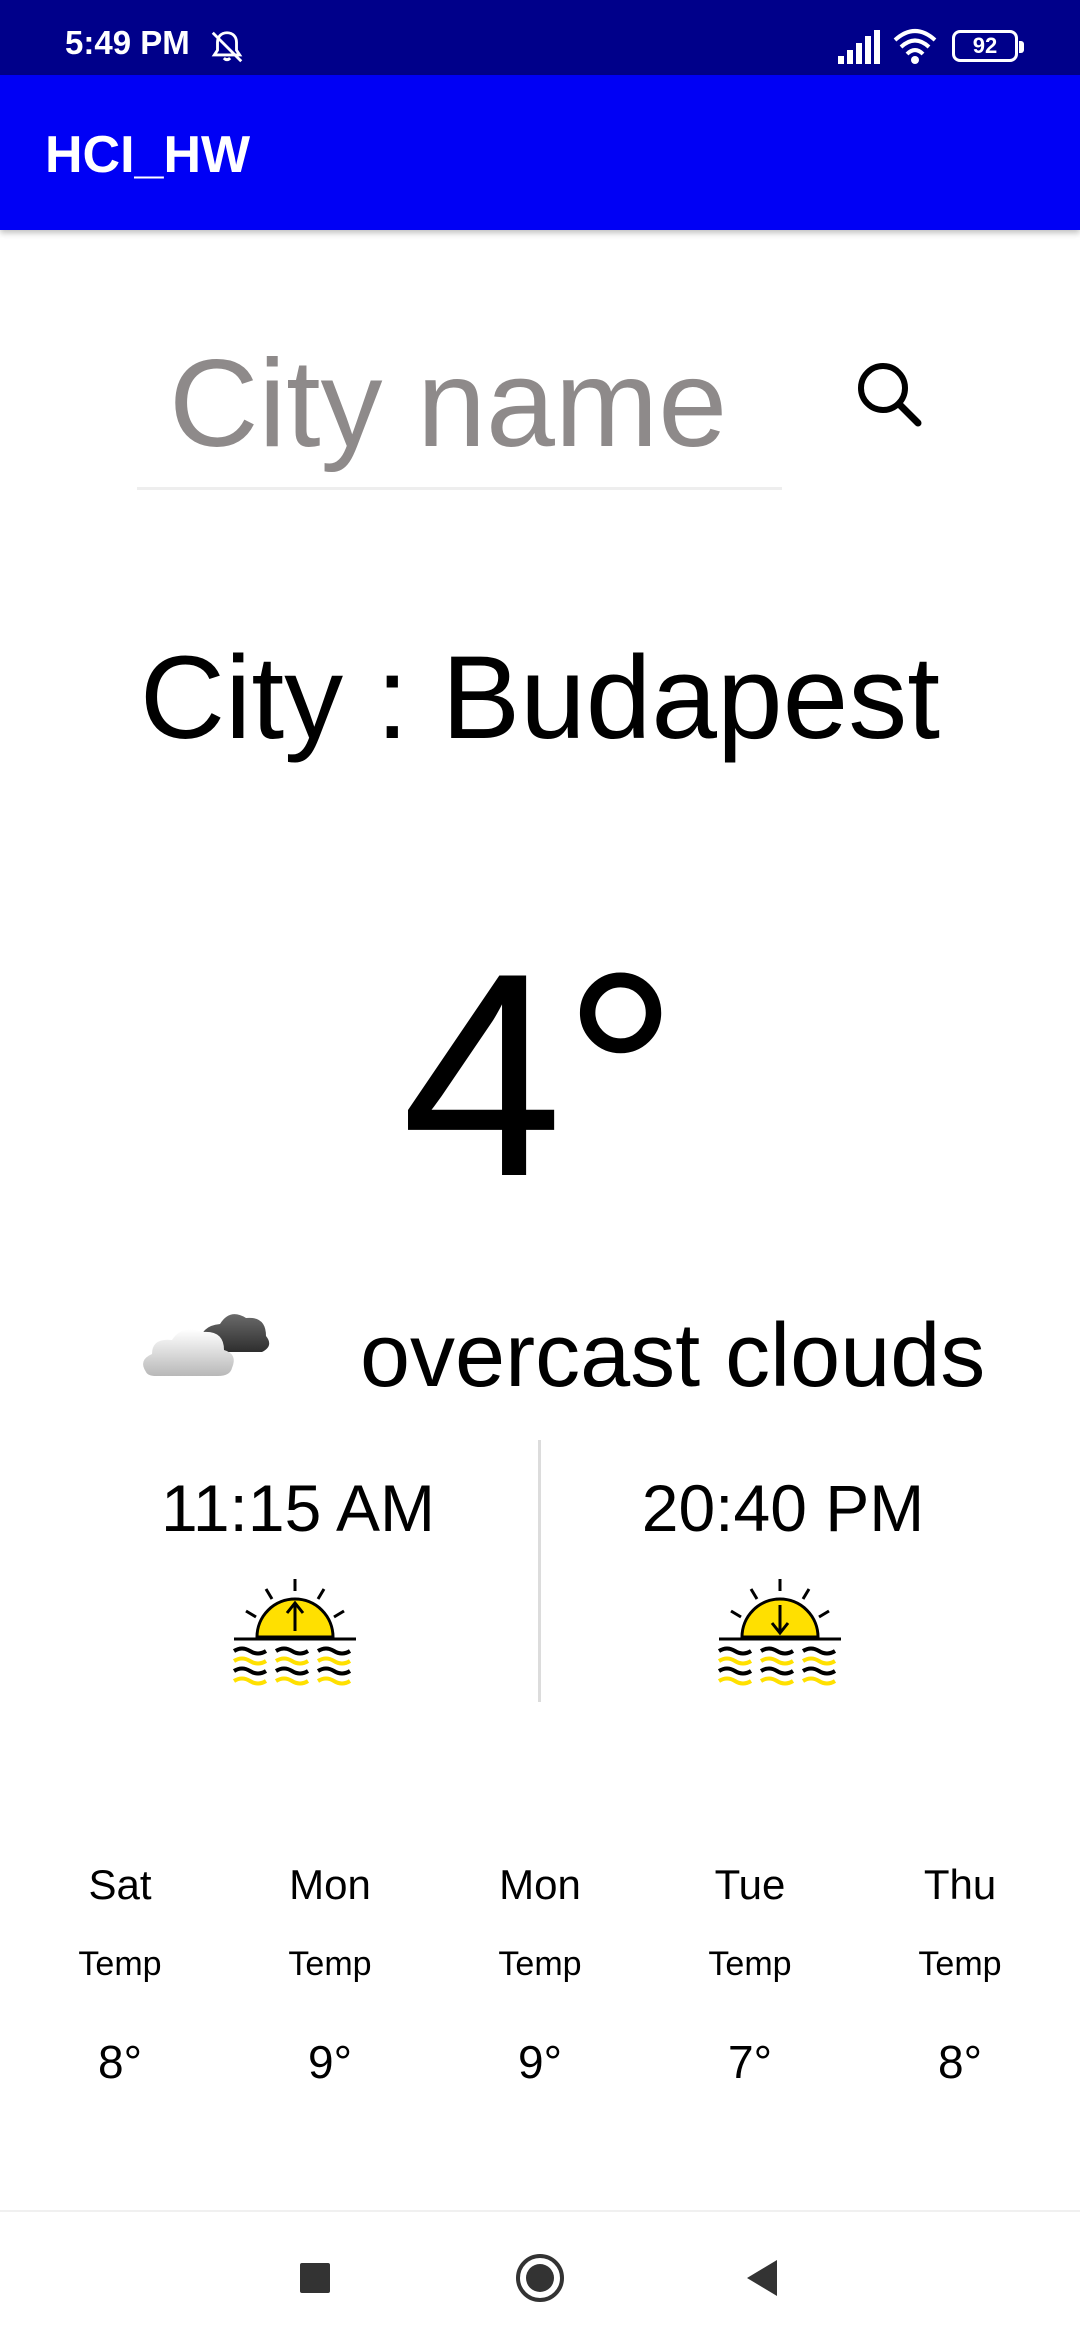  I want to click on sunset-time: 20:40 PM, so click(783, 1508).